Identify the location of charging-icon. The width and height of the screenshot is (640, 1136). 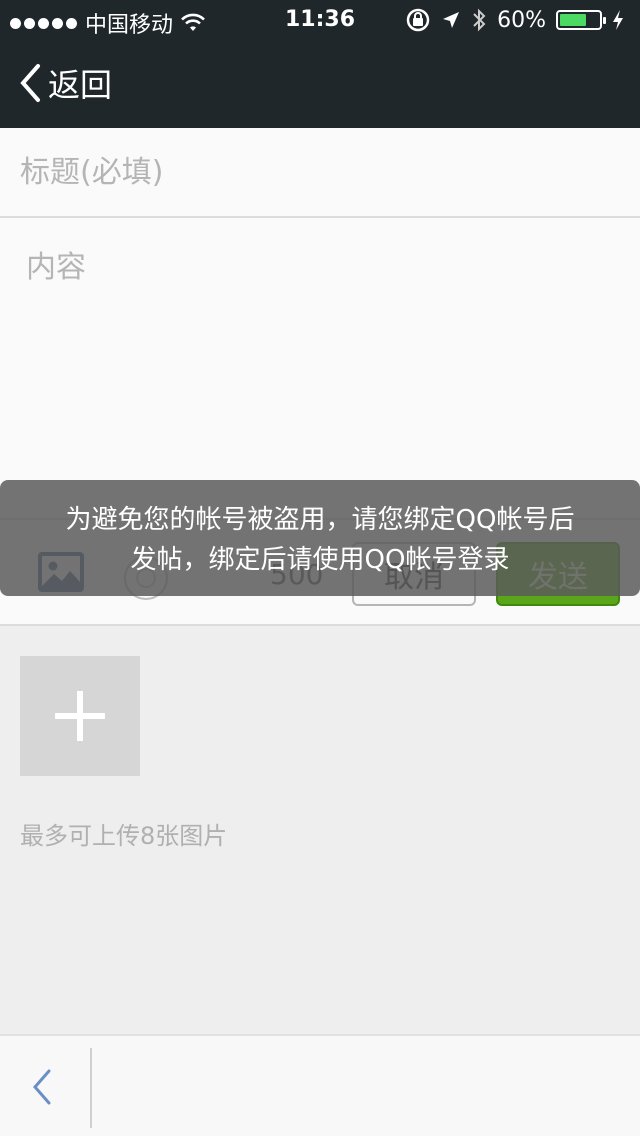
(618, 20).